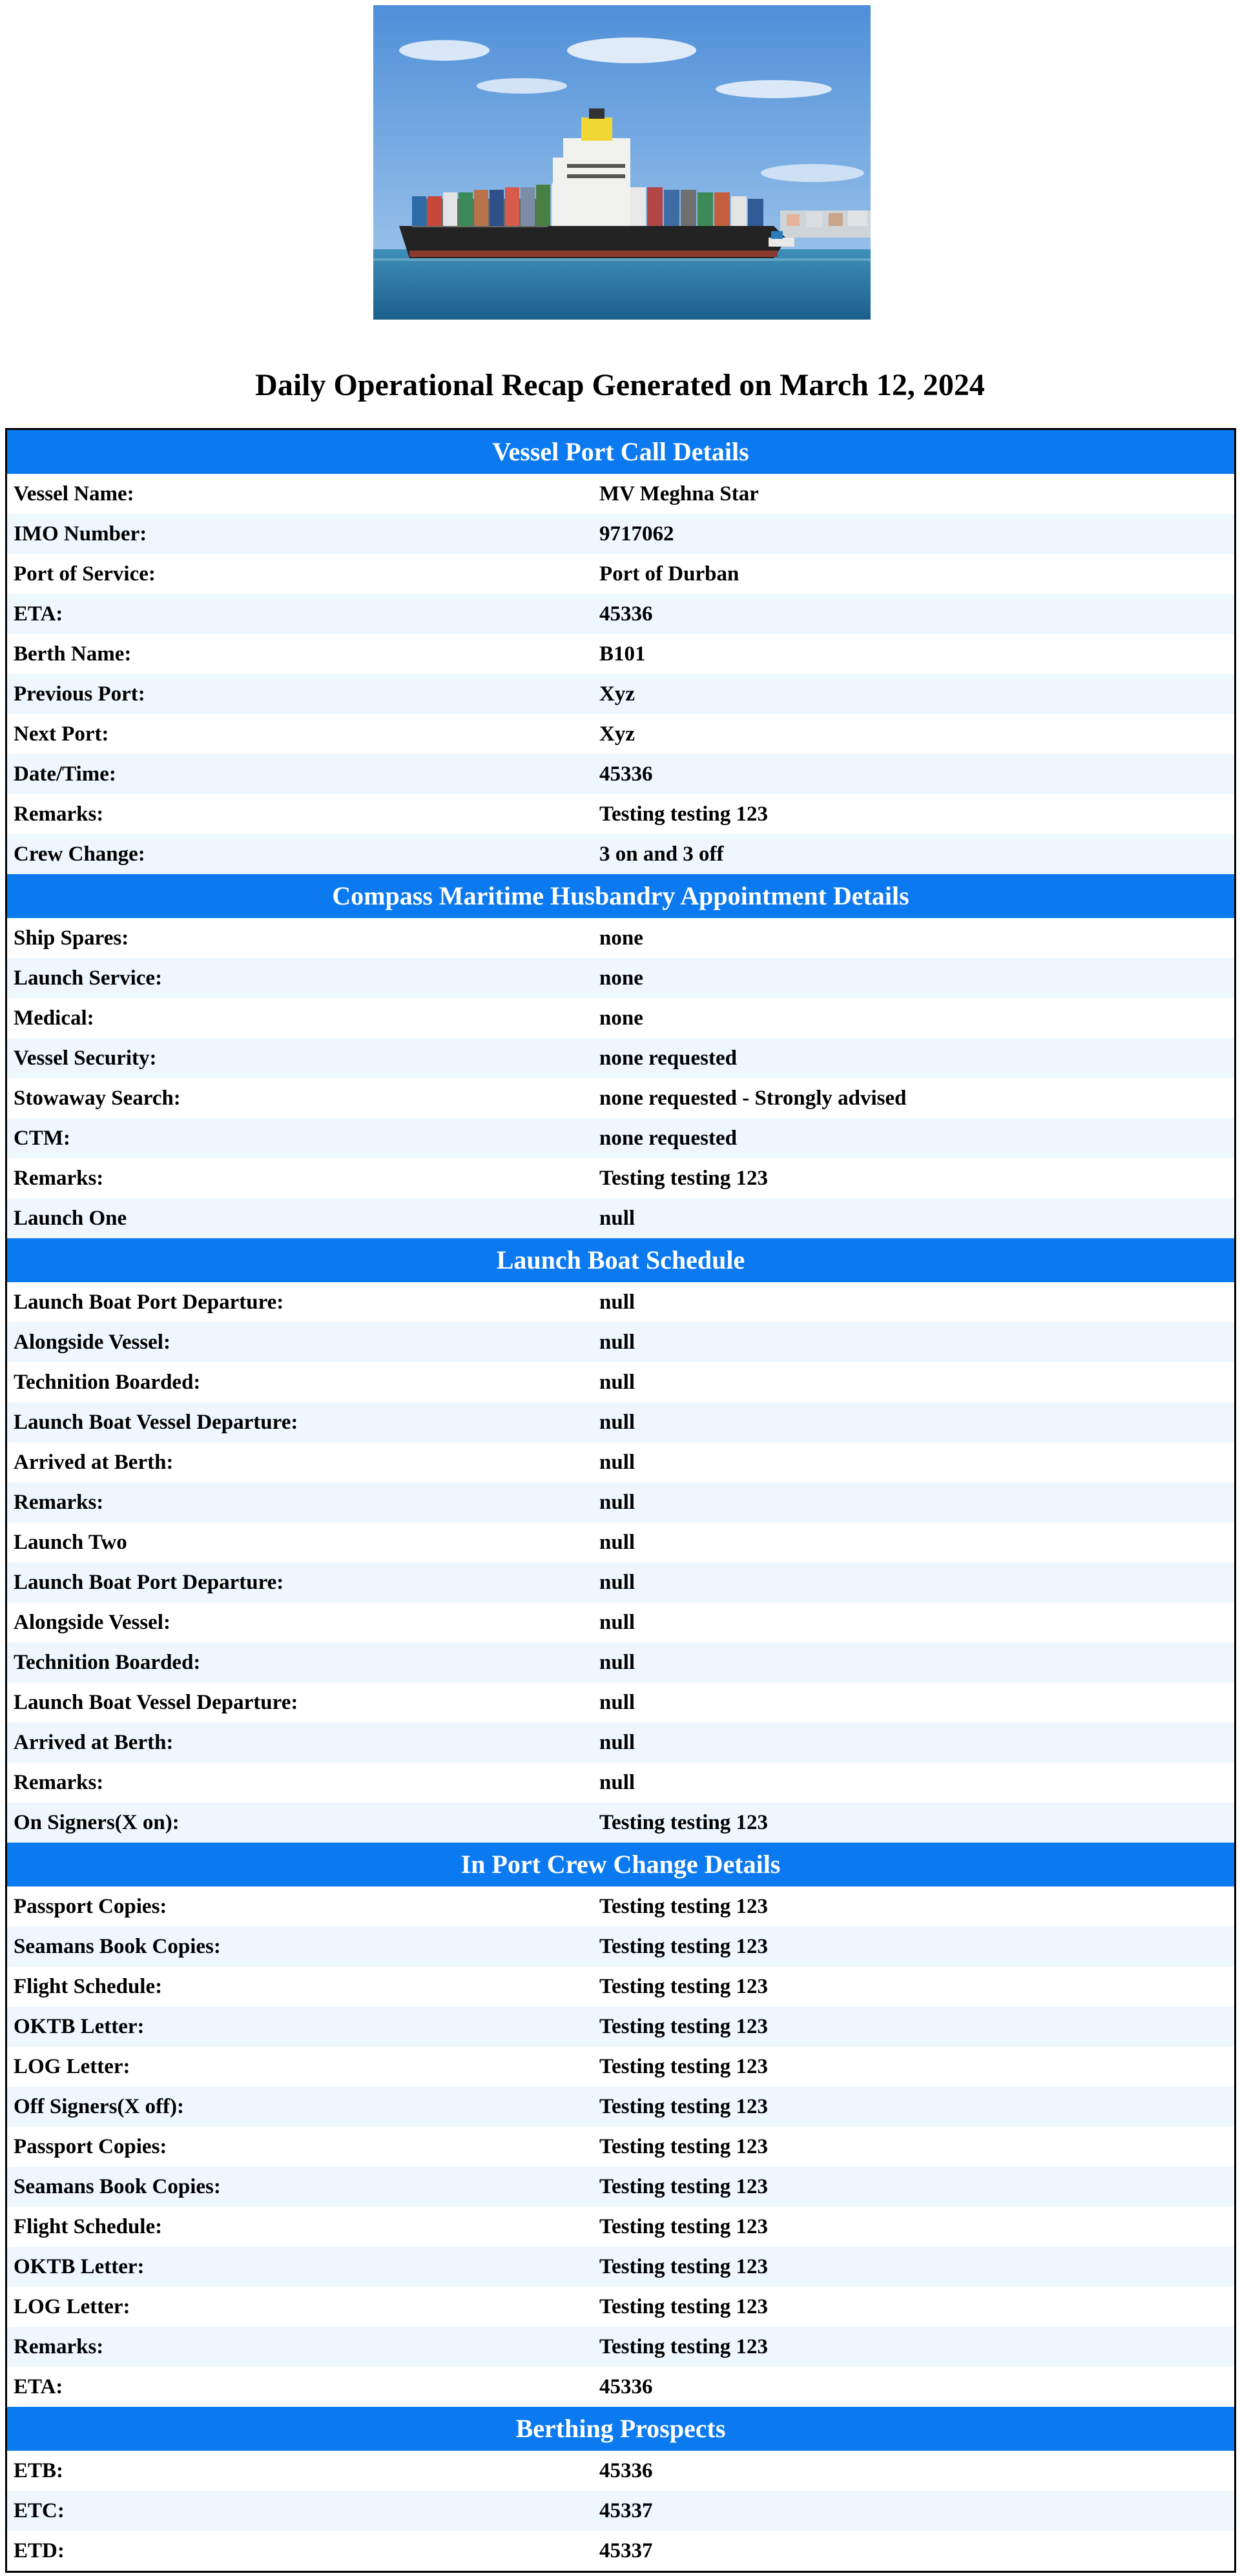  Describe the element at coordinates (39, 2510) in the screenshot. I see `row-label: ETC:` at that location.